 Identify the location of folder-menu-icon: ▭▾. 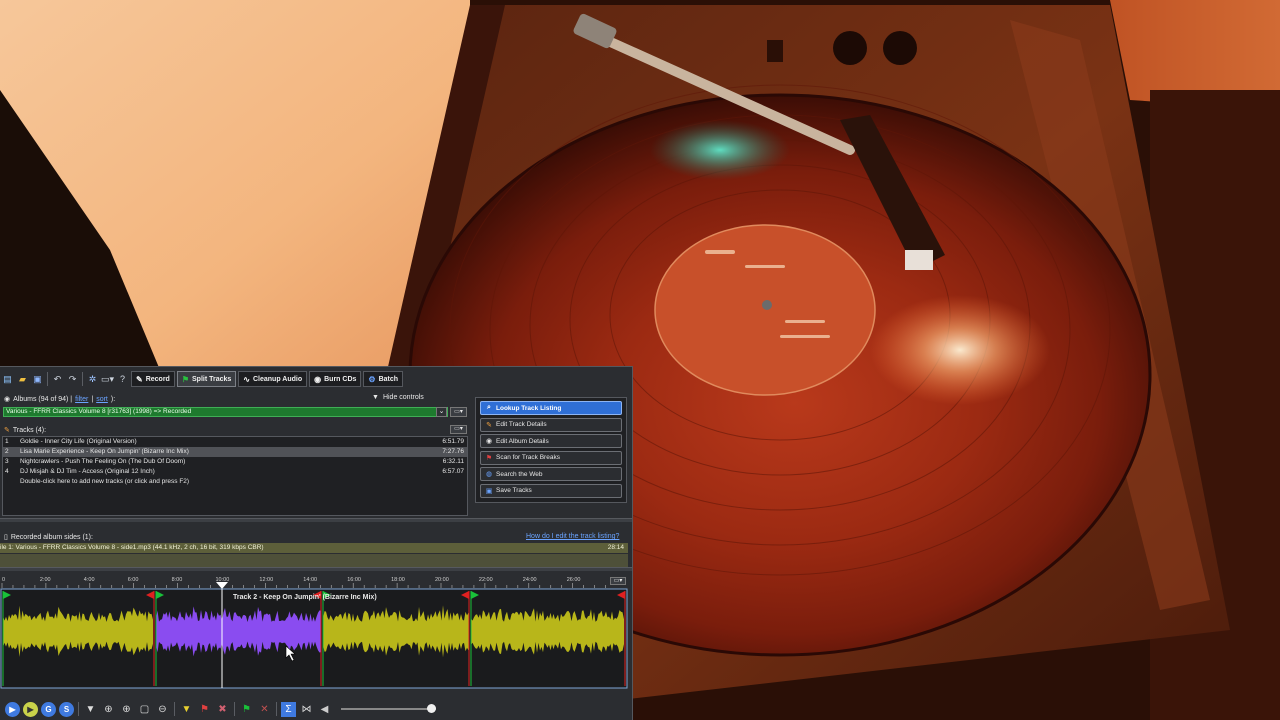
(107, 379).